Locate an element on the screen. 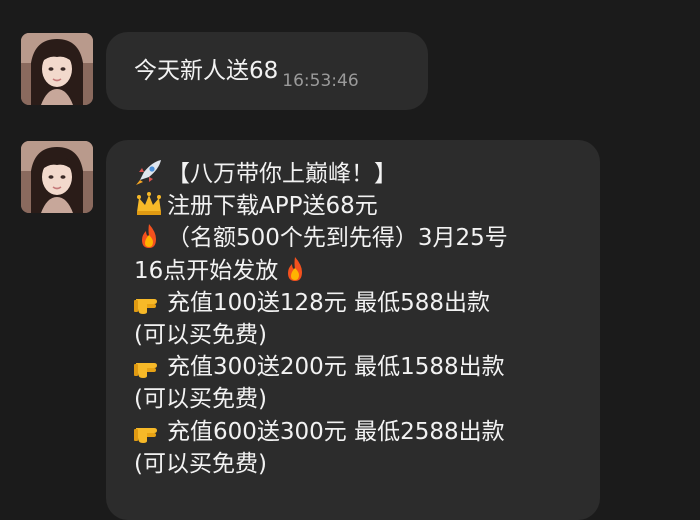 This screenshot has width=700, height=520. message-line: 【八万带你上巅峰！】 is located at coordinates (367, 174).